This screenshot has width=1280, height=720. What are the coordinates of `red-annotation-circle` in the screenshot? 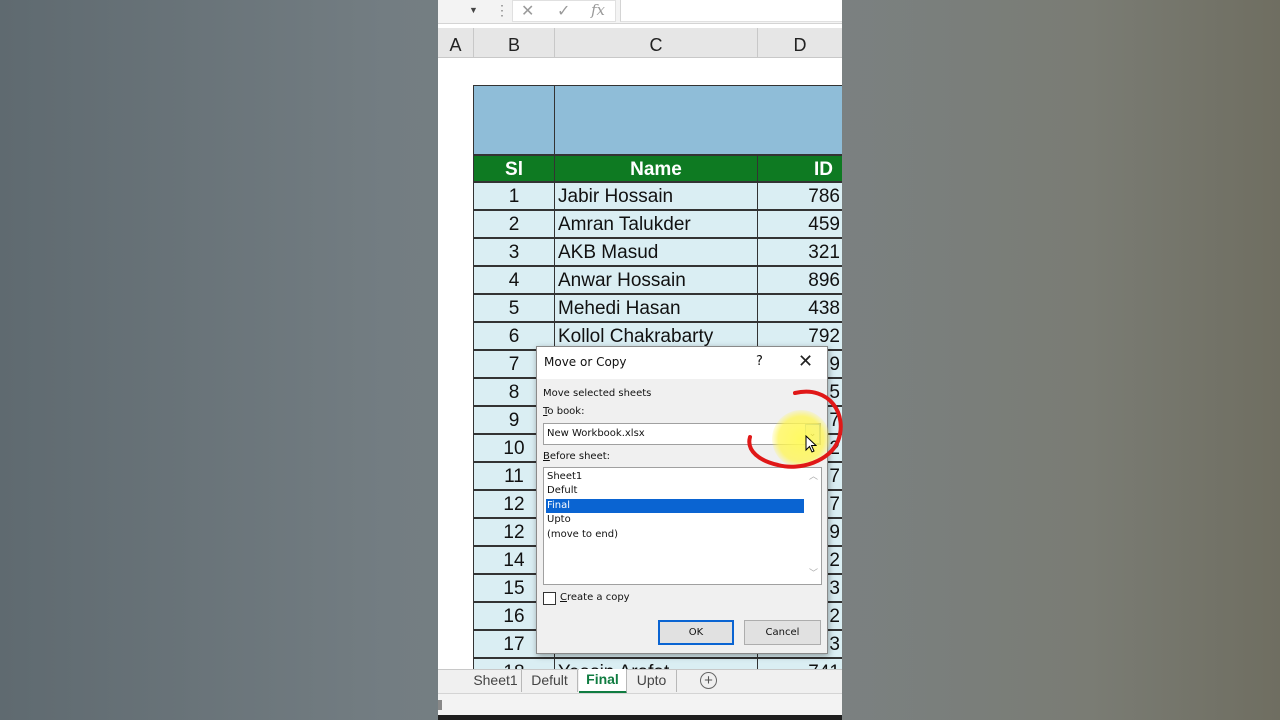 It's located at (795, 429).